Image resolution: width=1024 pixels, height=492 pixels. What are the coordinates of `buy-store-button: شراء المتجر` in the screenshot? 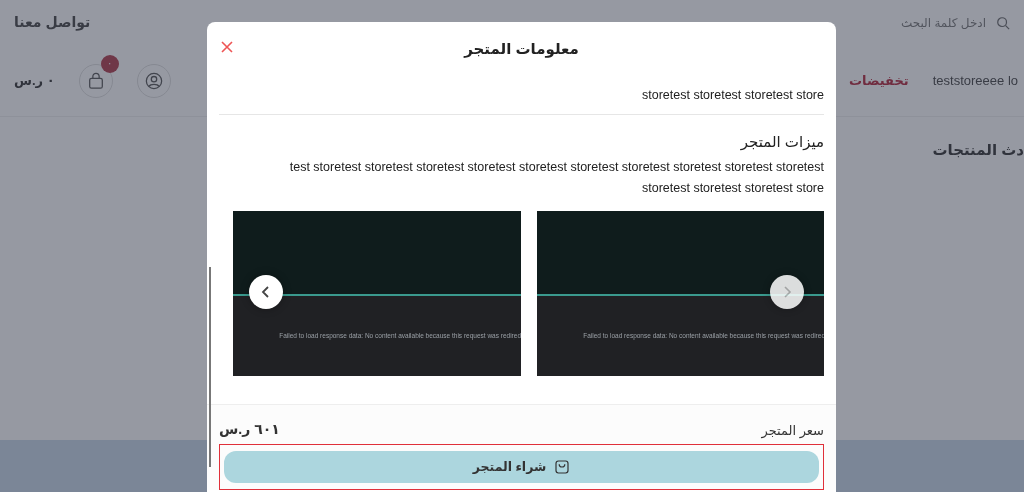 It's located at (521, 467).